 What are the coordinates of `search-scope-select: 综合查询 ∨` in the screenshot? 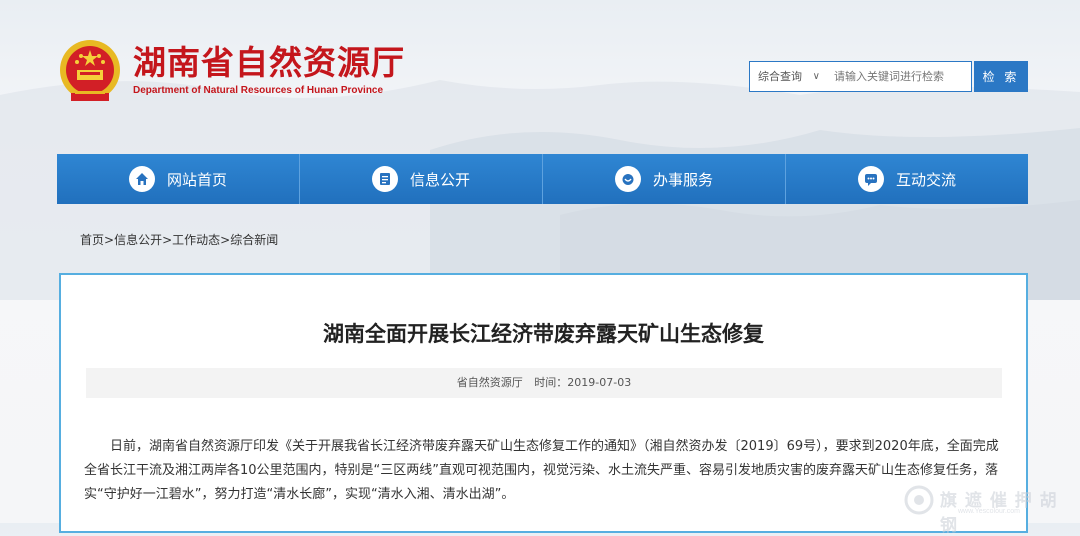 It's located at (788, 76).